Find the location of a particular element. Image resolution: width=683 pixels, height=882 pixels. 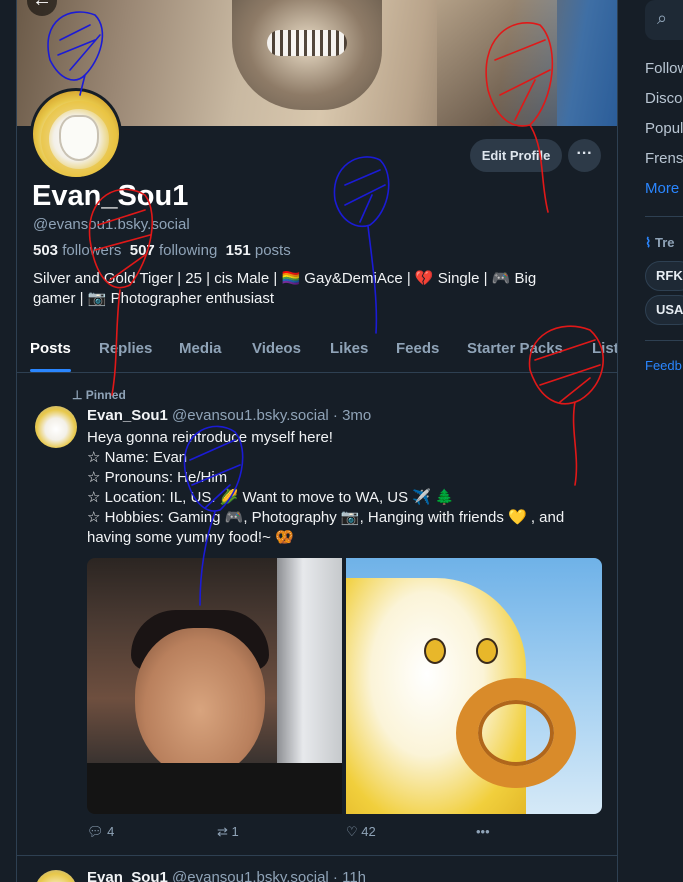

profile-handle: @evansou1.bsky.social is located at coordinates (111, 224).